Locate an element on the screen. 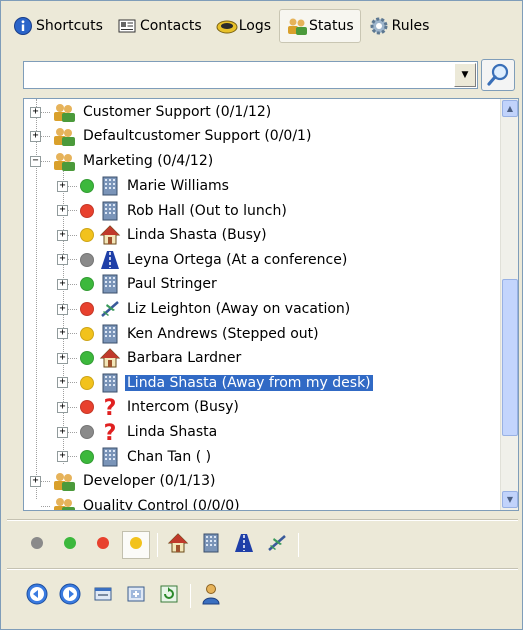  tree-member-row: + Barbara Lardner is located at coordinates (150, 358).